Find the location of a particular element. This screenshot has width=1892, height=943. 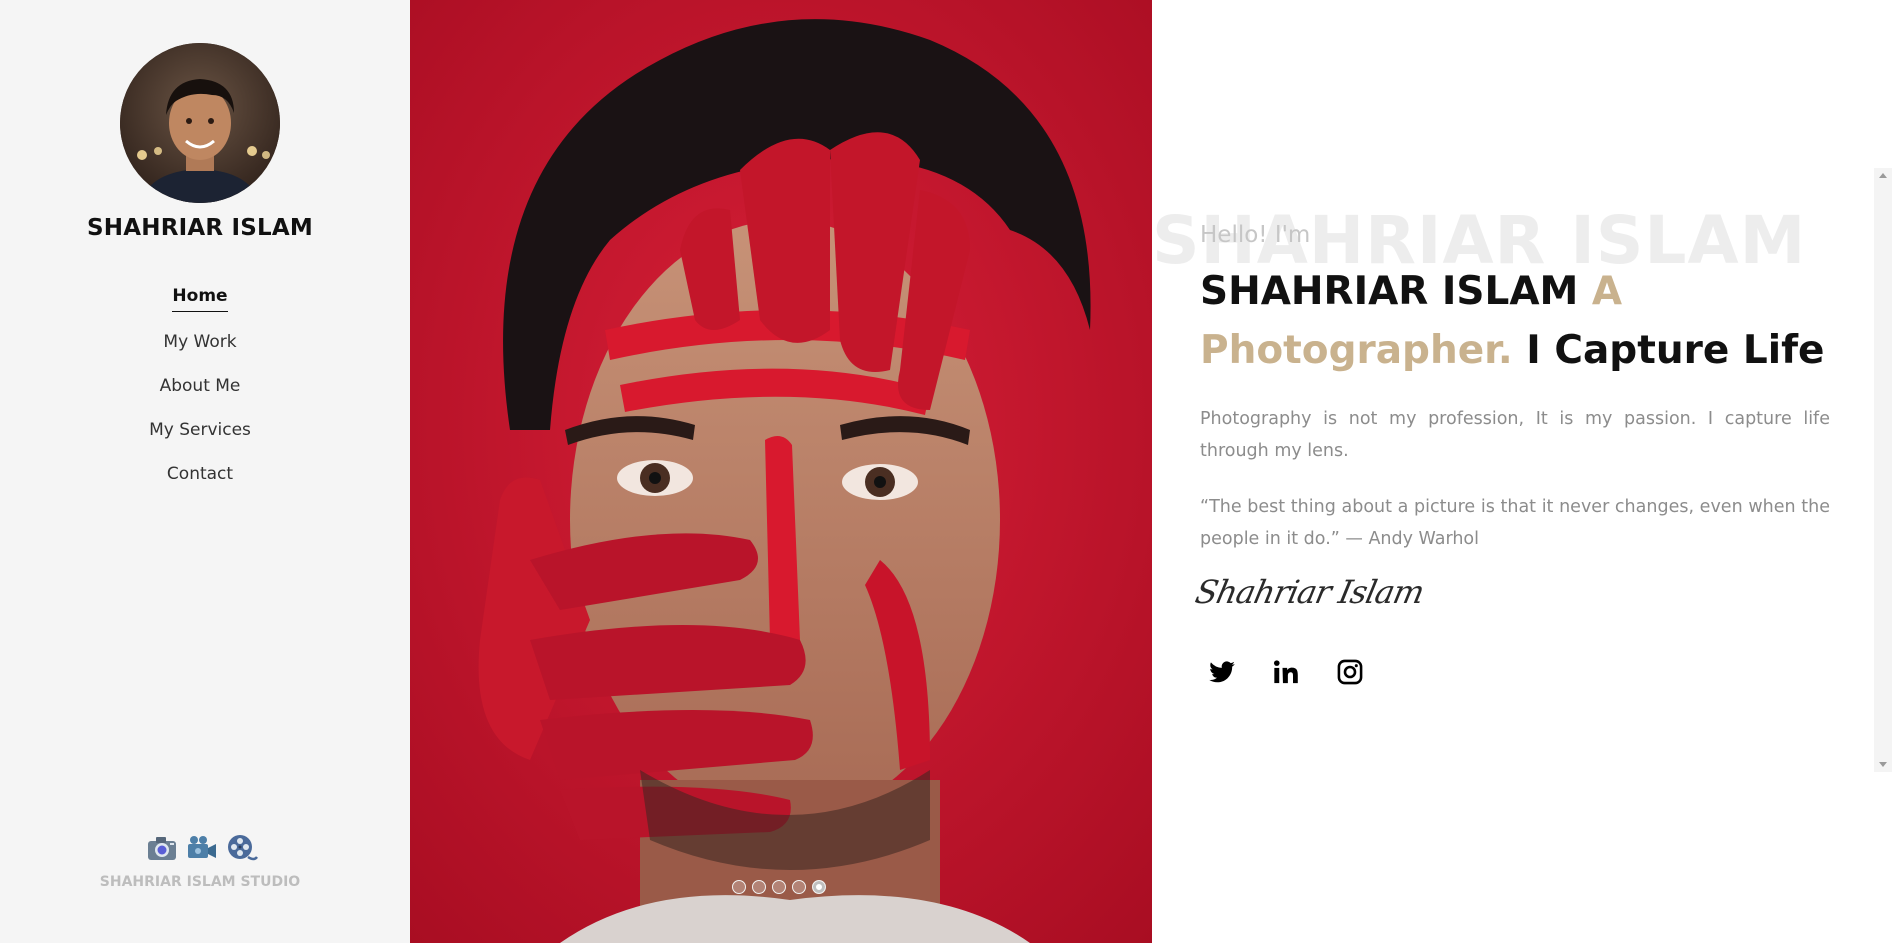

nav-item-my-services: My Services is located at coordinates (200, 431).